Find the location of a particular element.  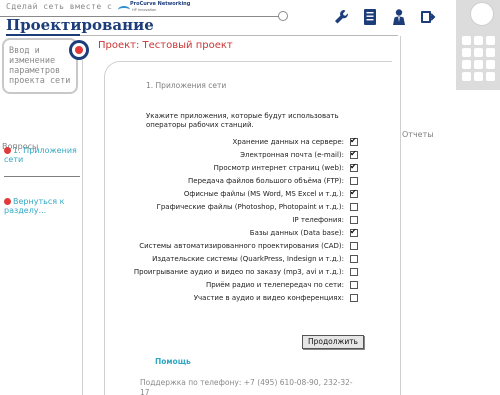

application-row: Хранение данных на сервере: is located at coordinates (251, 142).